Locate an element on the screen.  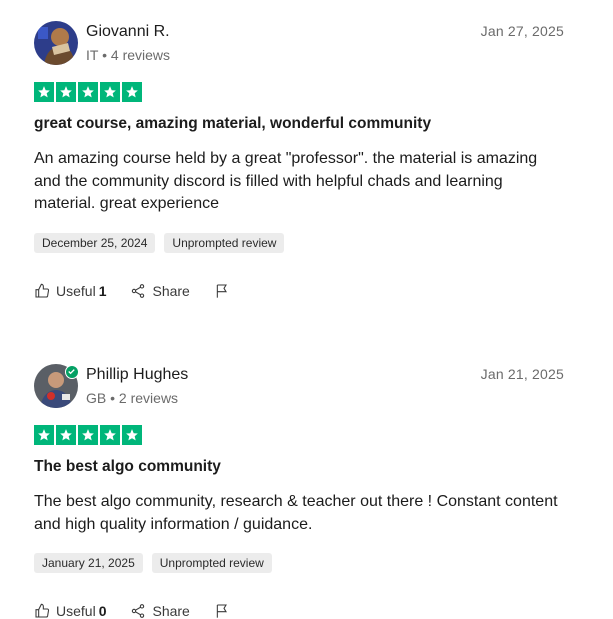
review-actions: Useful 1 Share is located at coordinates (144, 291).